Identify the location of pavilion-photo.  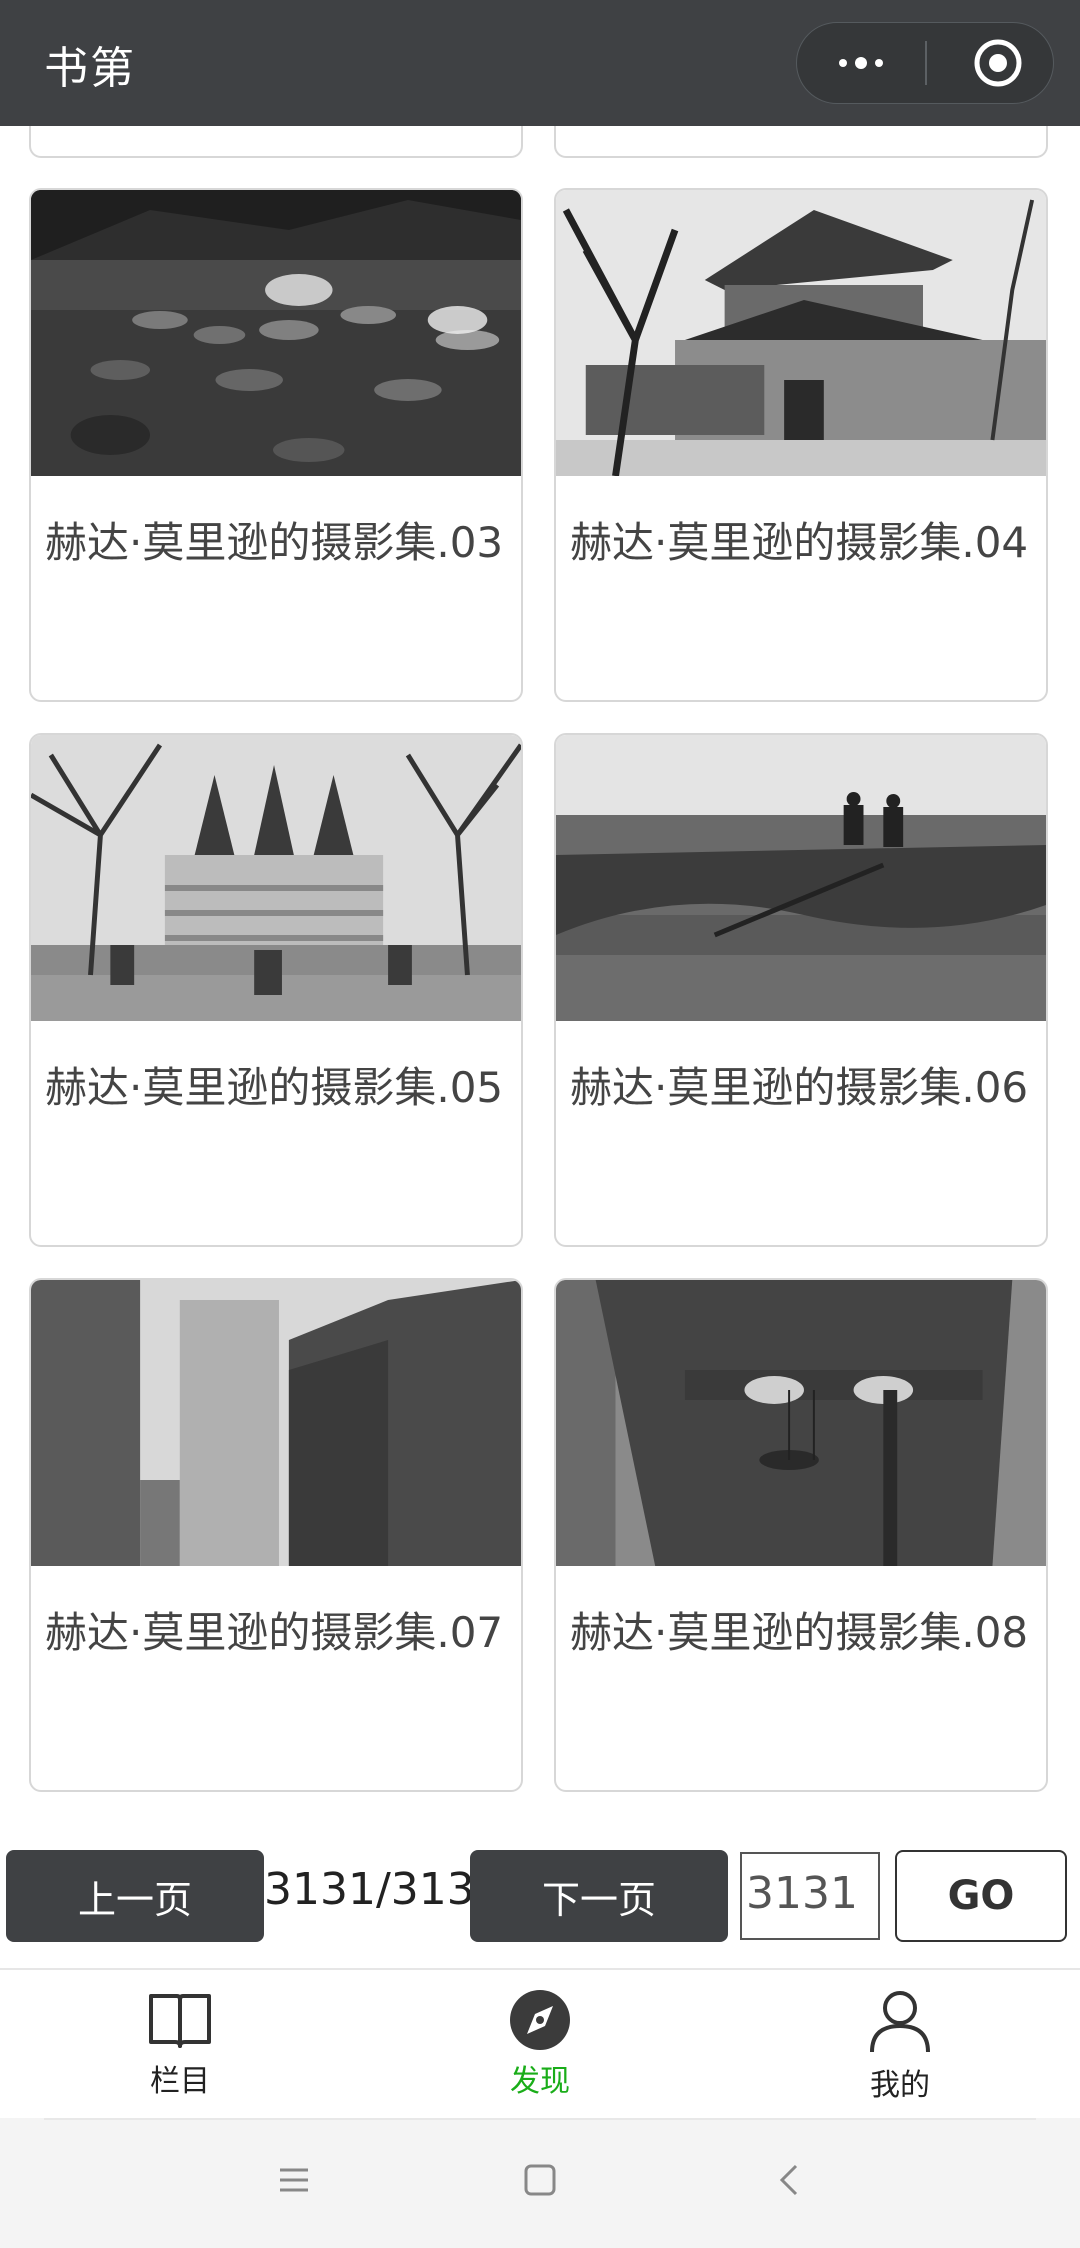
(801, 333).